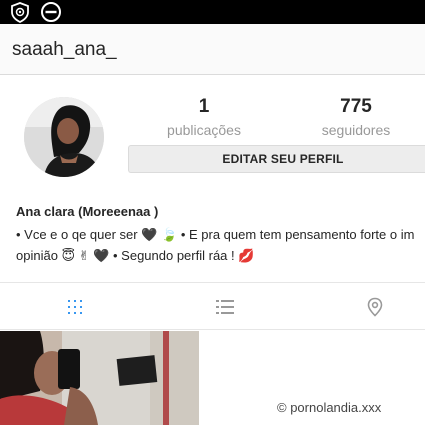  What do you see at coordinates (204, 106) in the screenshot?
I see `posts-count: 1` at bounding box center [204, 106].